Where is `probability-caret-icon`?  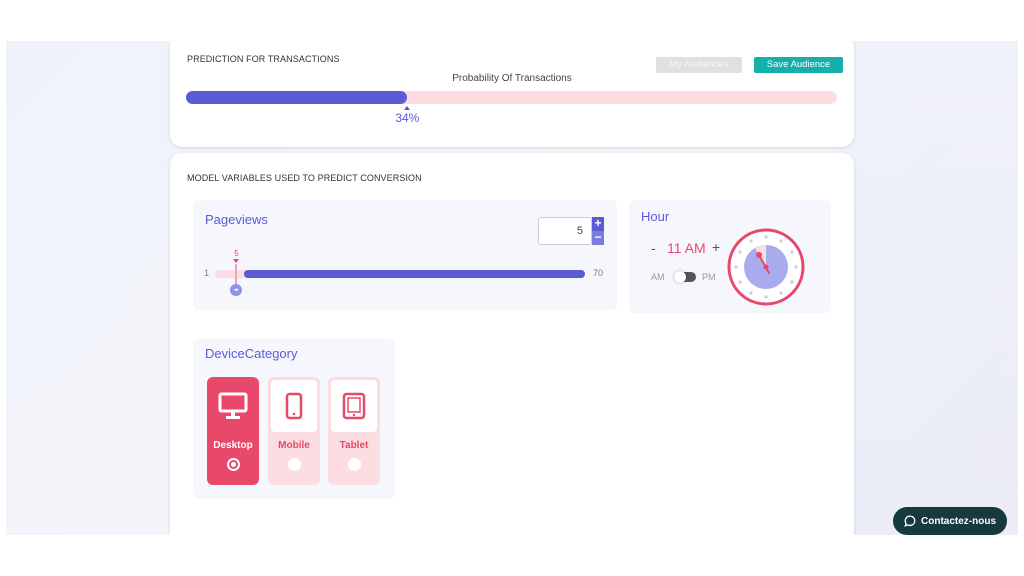 probability-caret-icon is located at coordinates (407, 108).